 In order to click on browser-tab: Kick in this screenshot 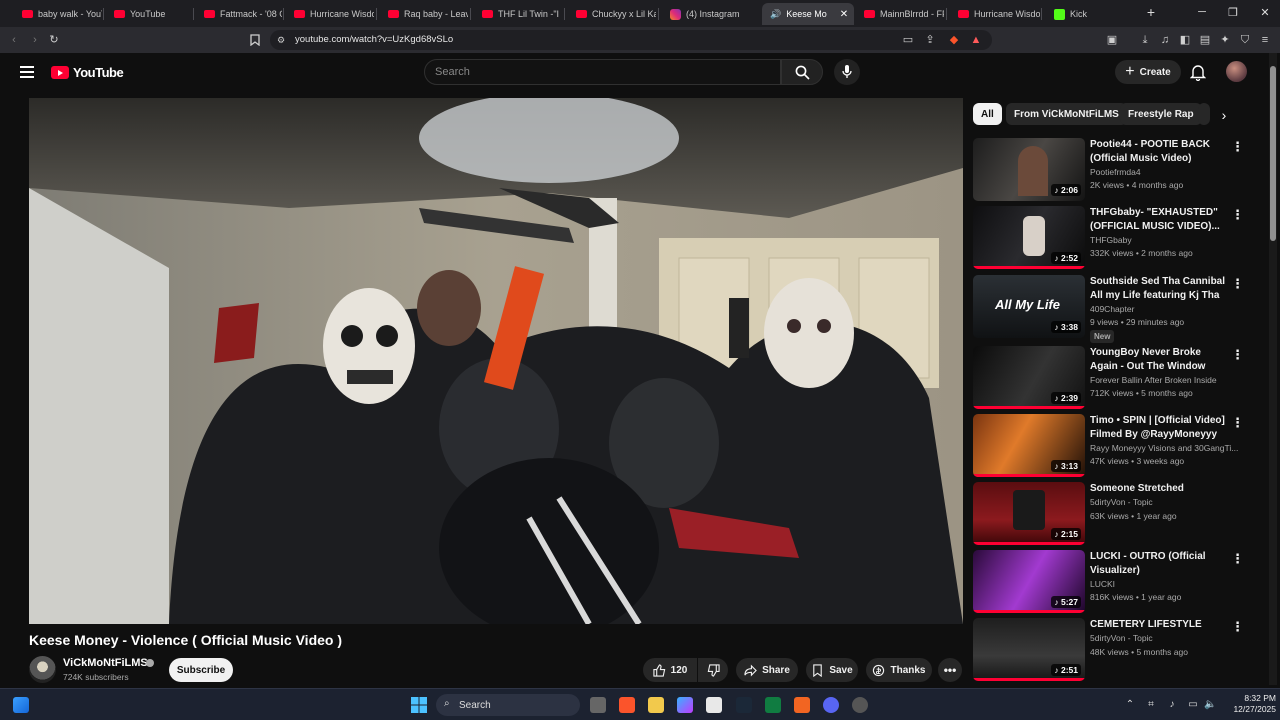, I will do `click(1091, 14)`.